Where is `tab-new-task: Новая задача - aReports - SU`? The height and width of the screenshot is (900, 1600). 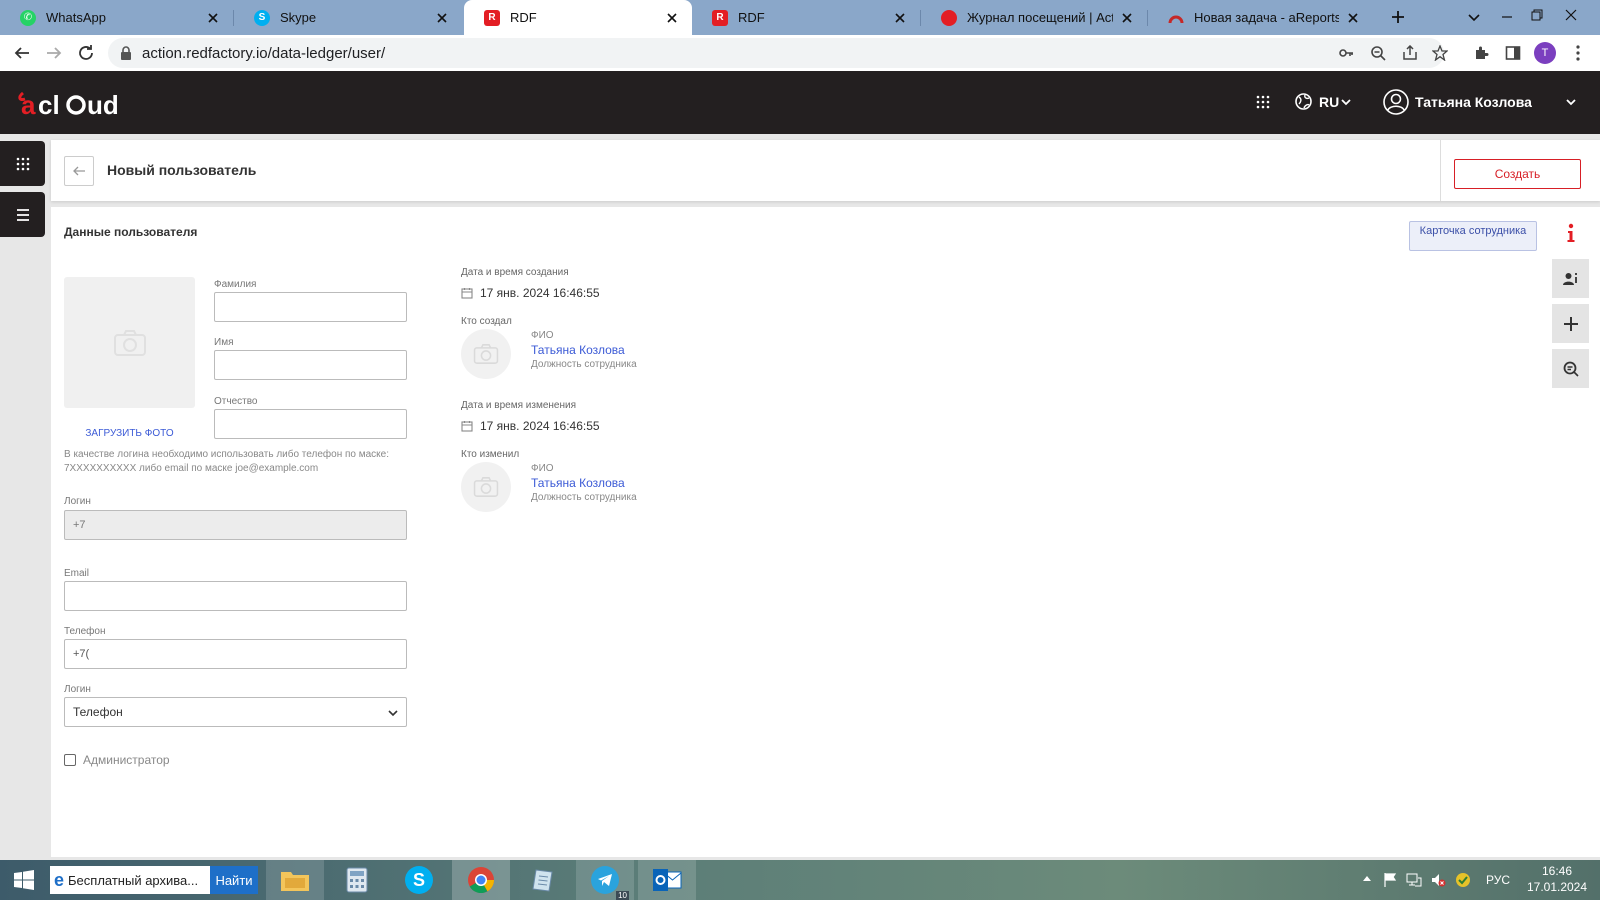
tab-new-task: Новая задача - aReports - SU is located at coordinates (1260, 17).